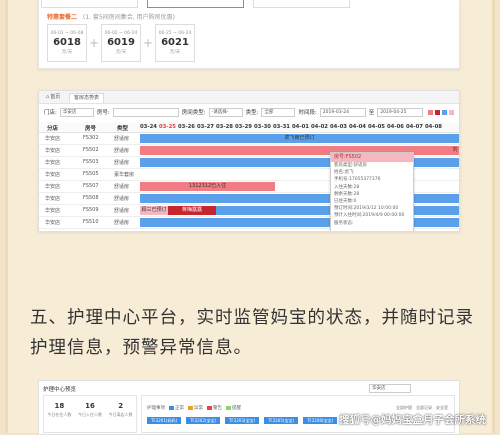 The height and width of the screenshot is (435, 500). Describe the element at coordinates (433, 127) in the screenshot. I see `date-cell: 04-08` at that location.